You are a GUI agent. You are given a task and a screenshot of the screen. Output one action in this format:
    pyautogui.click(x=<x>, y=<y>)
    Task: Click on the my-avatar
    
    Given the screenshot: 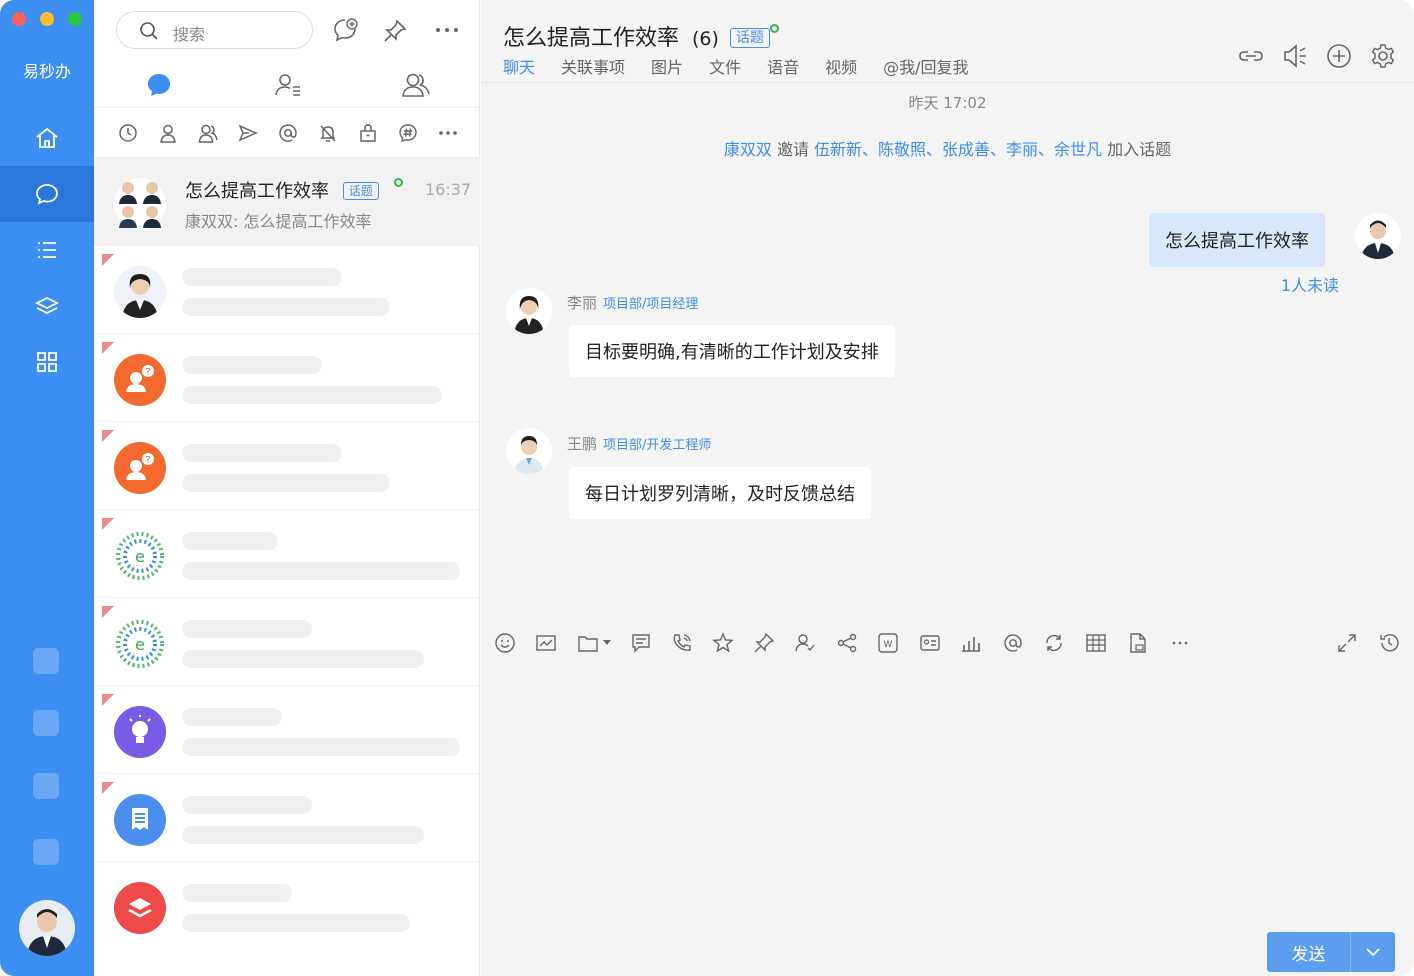 What is the action you would take?
    pyautogui.click(x=47, y=928)
    